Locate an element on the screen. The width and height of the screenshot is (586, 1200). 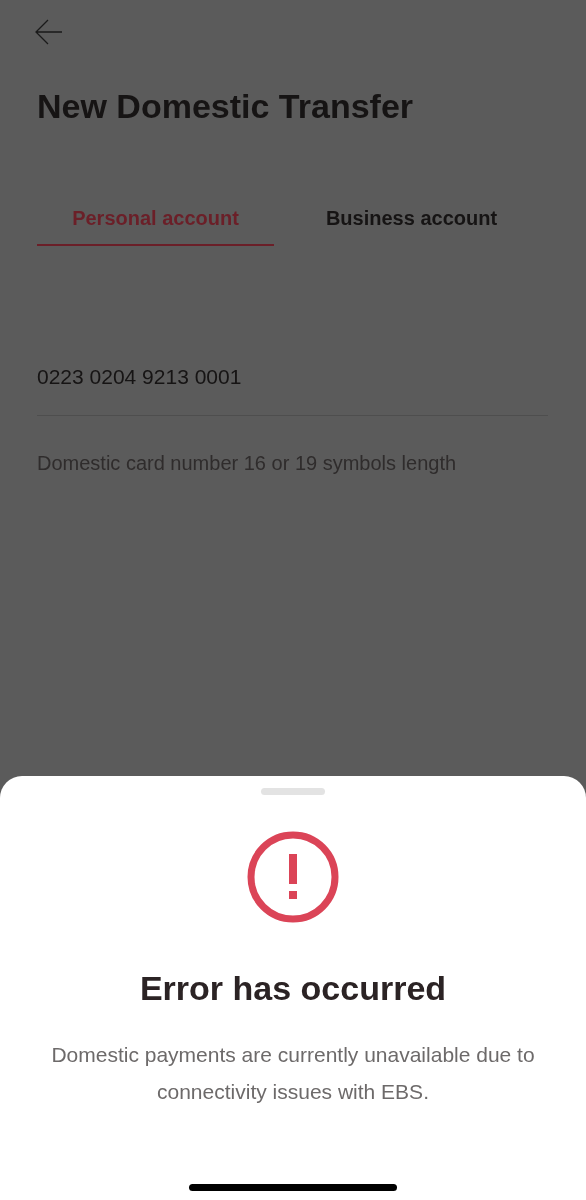
account-tab: Business account is located at coordinates (411, 218).